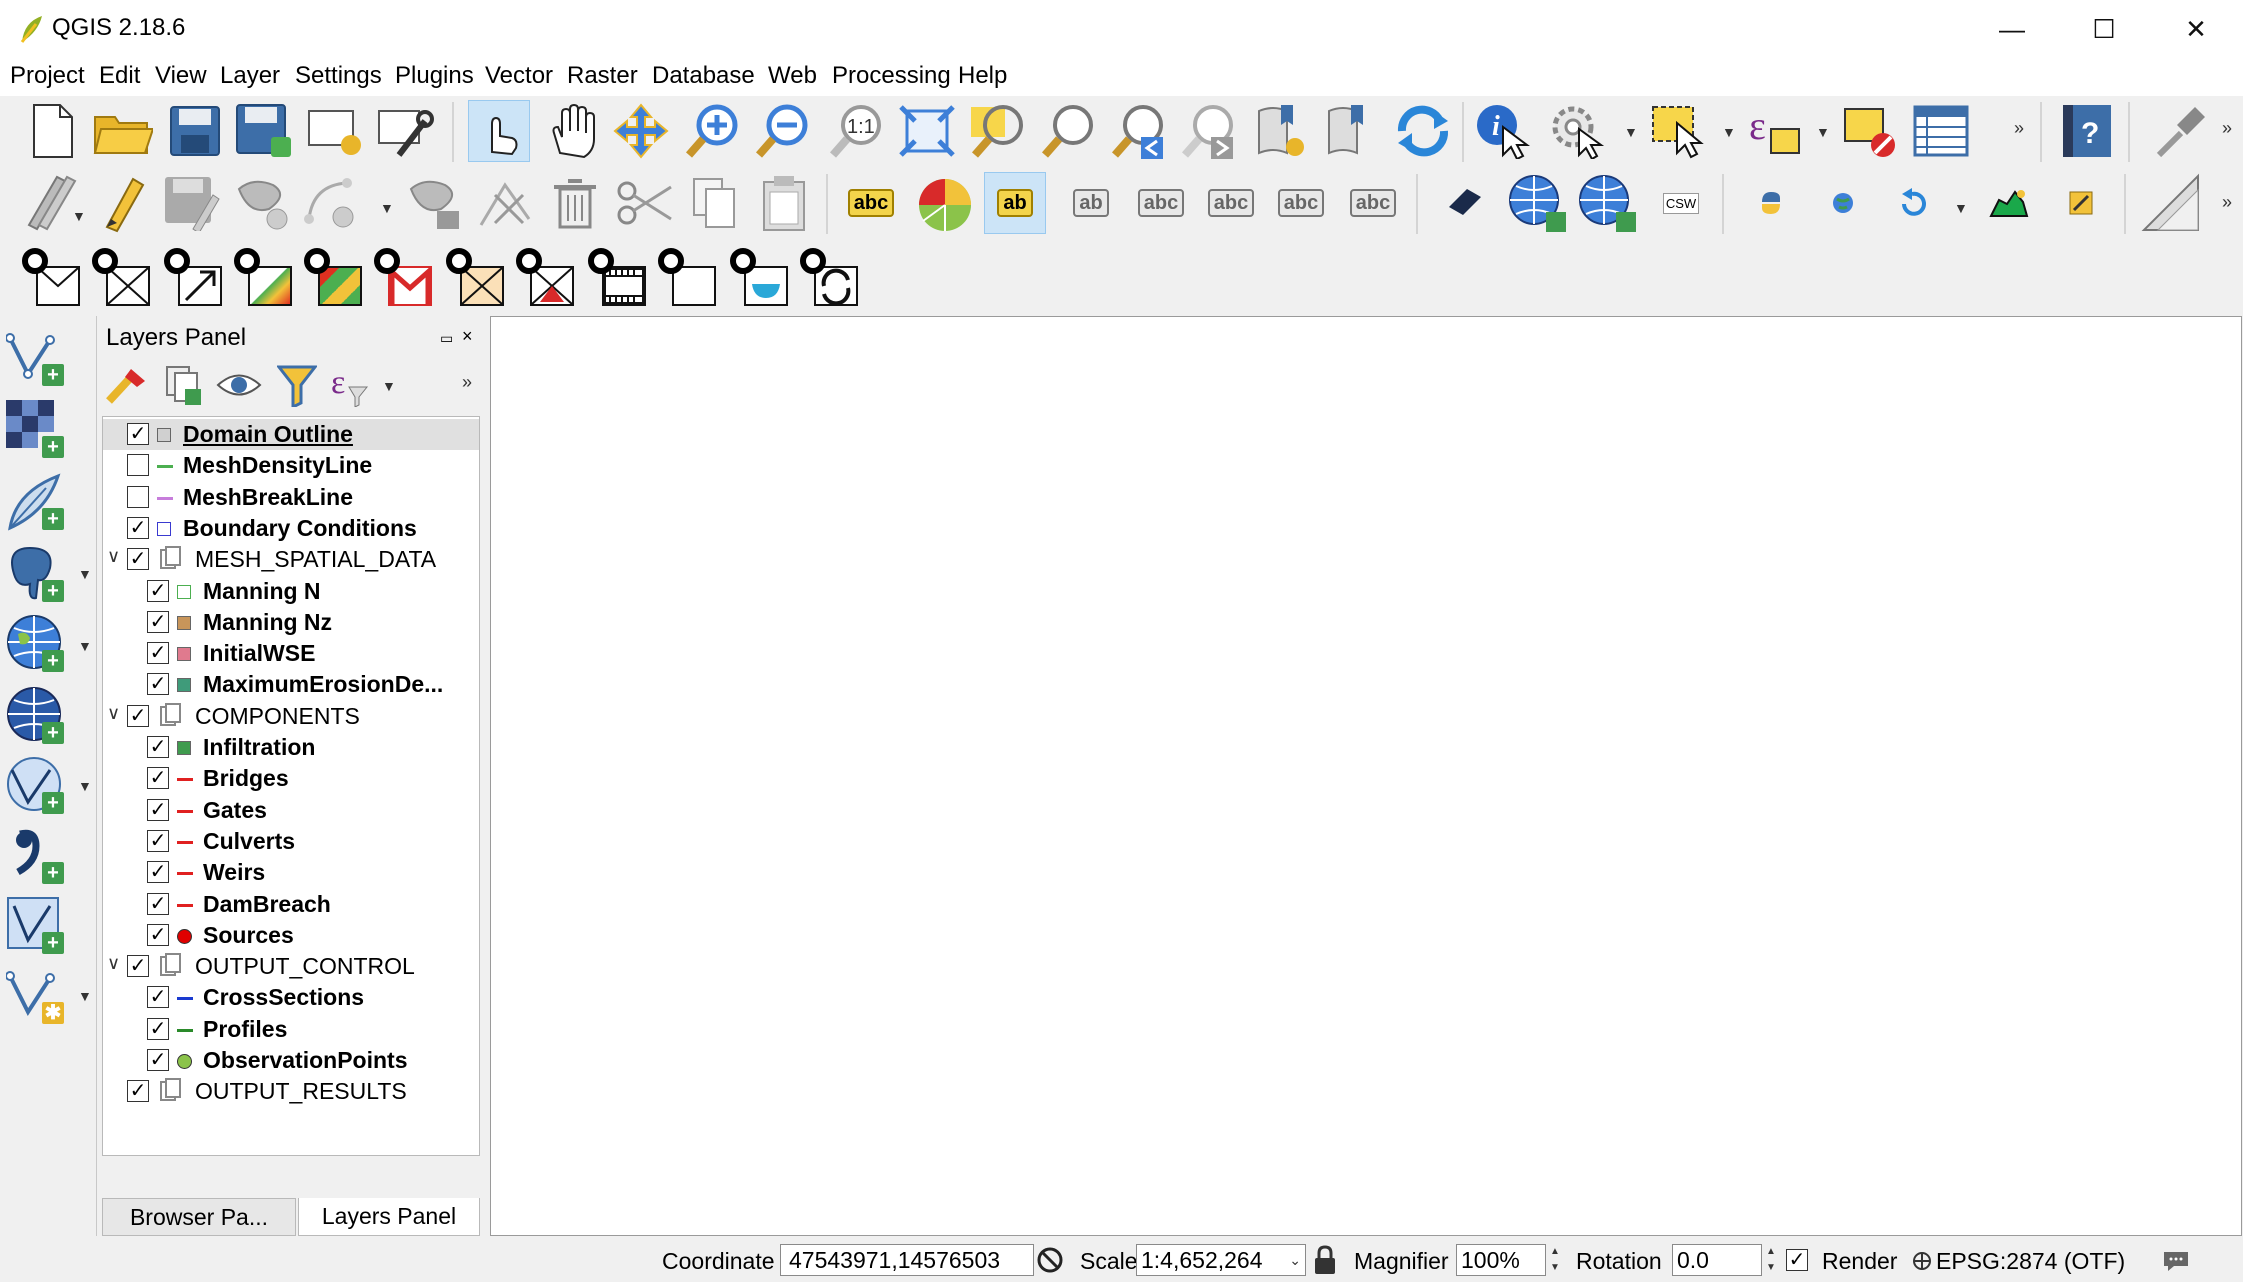  Describe the element at coordinates (1607, 203) in the screenshot. I see `wms-search-icon` at that location.